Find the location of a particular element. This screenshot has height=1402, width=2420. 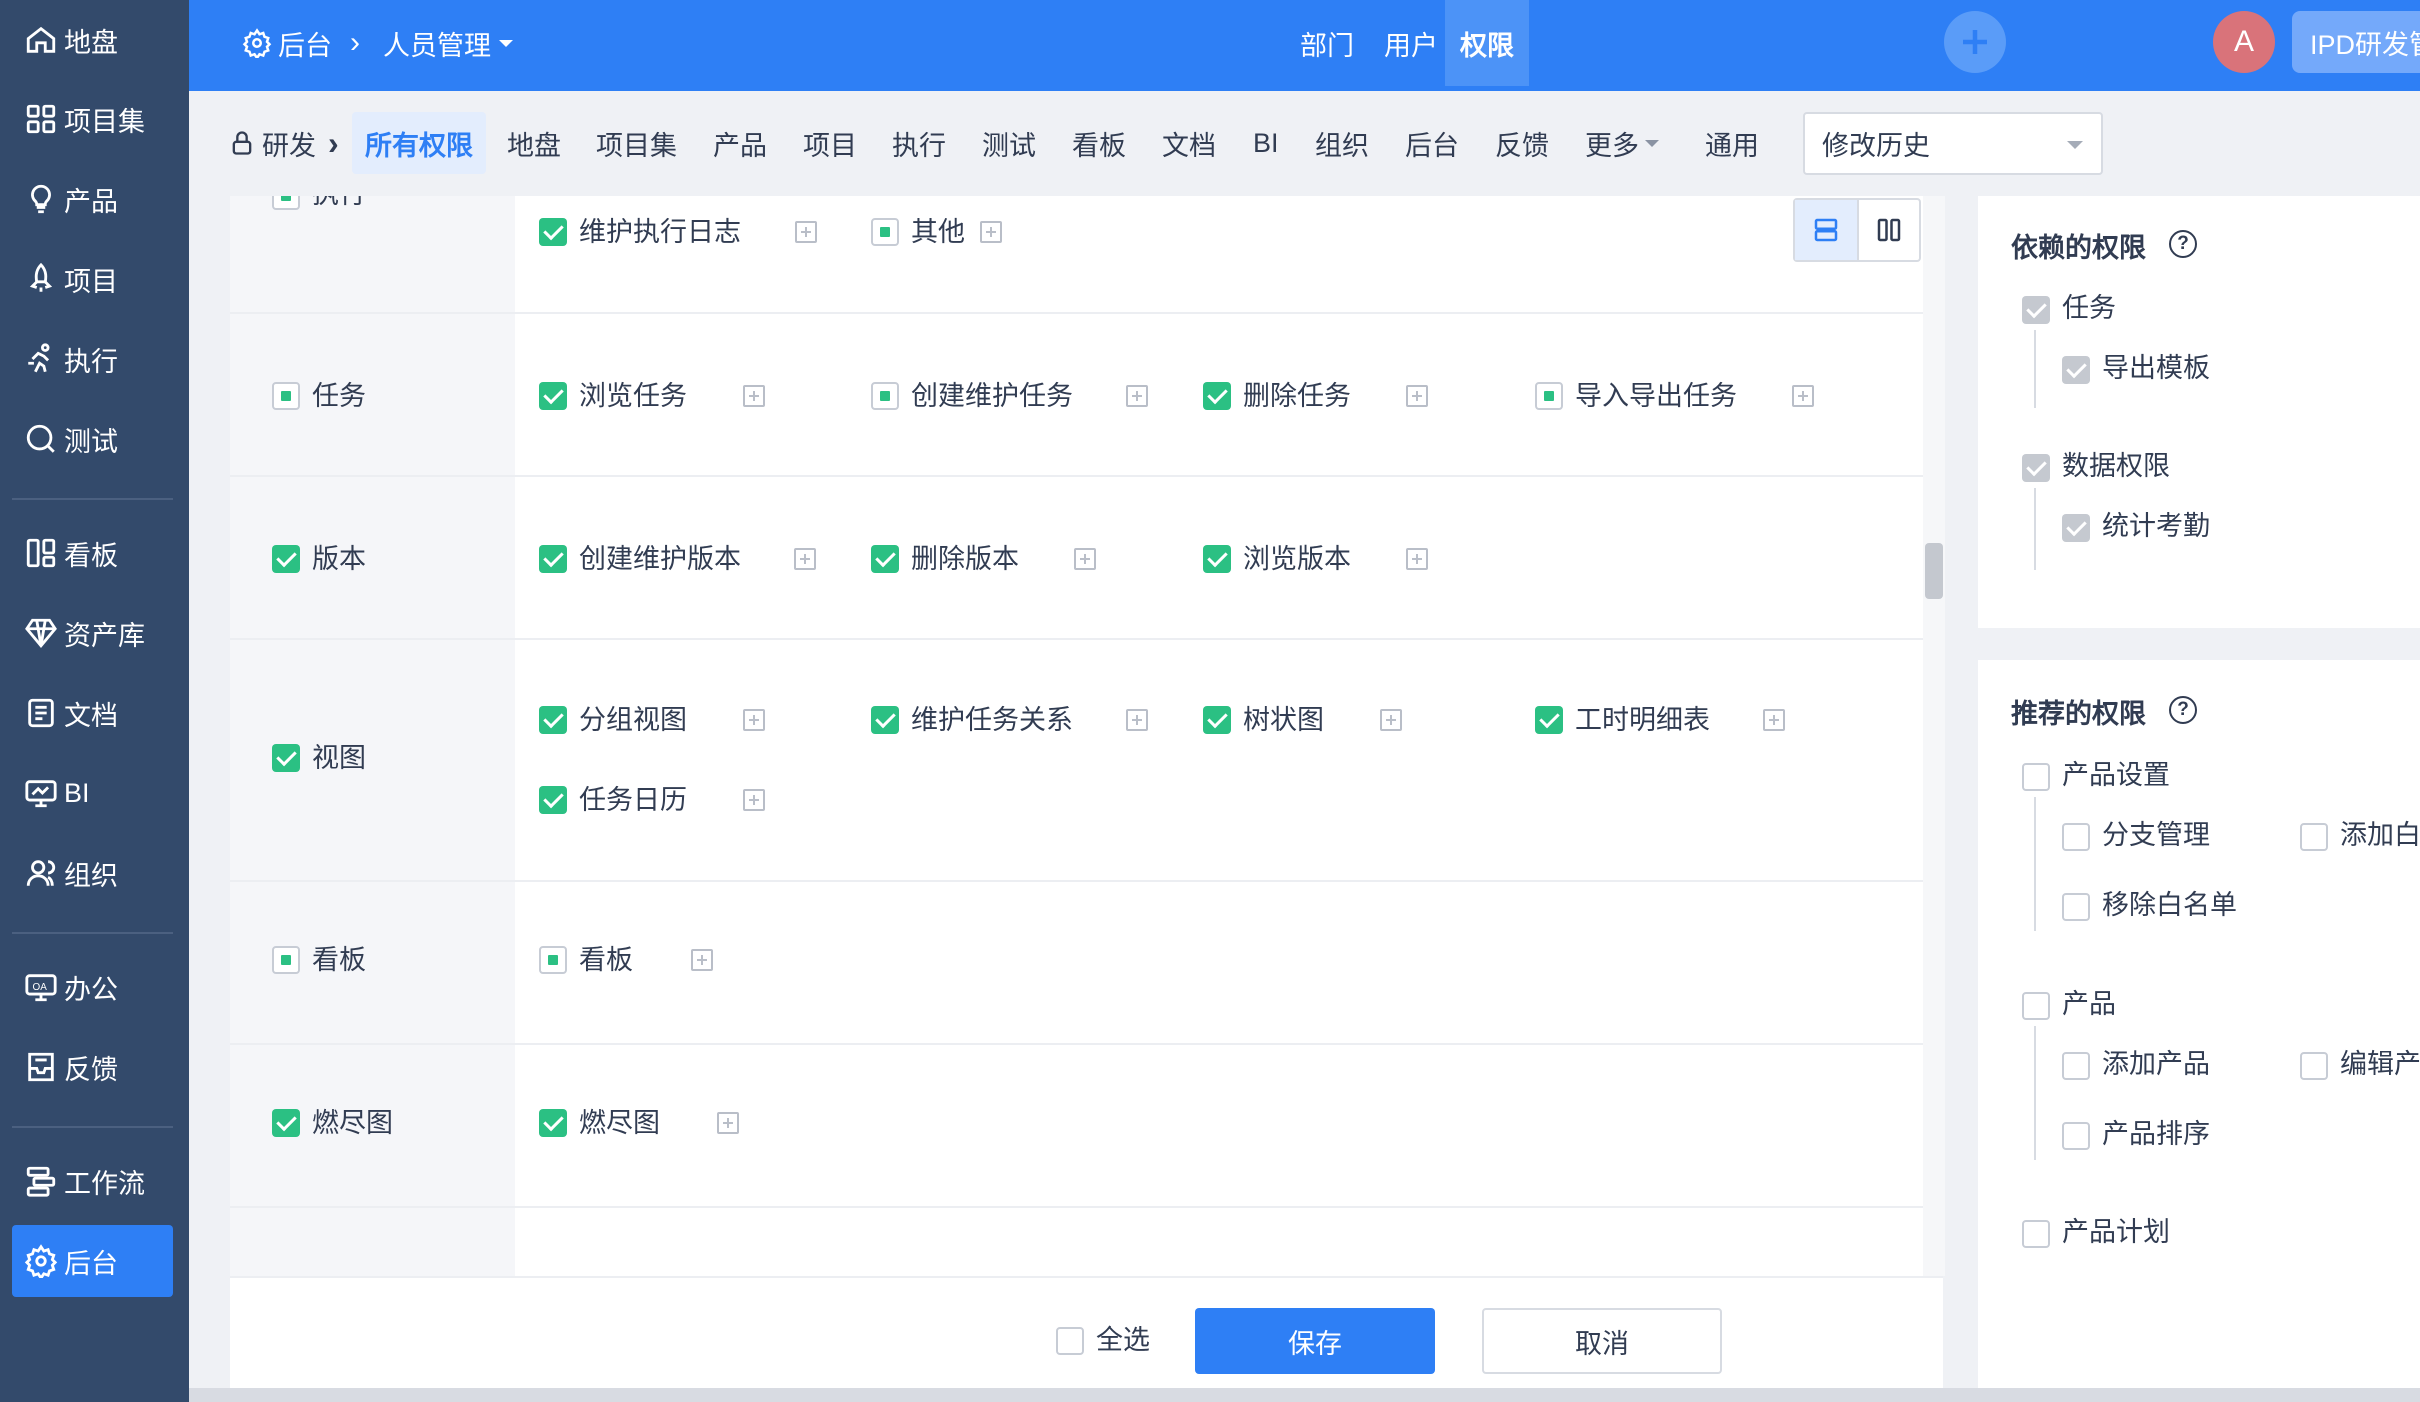

sidebar-item-docs: 文档 is located at coordinates (92, 713).